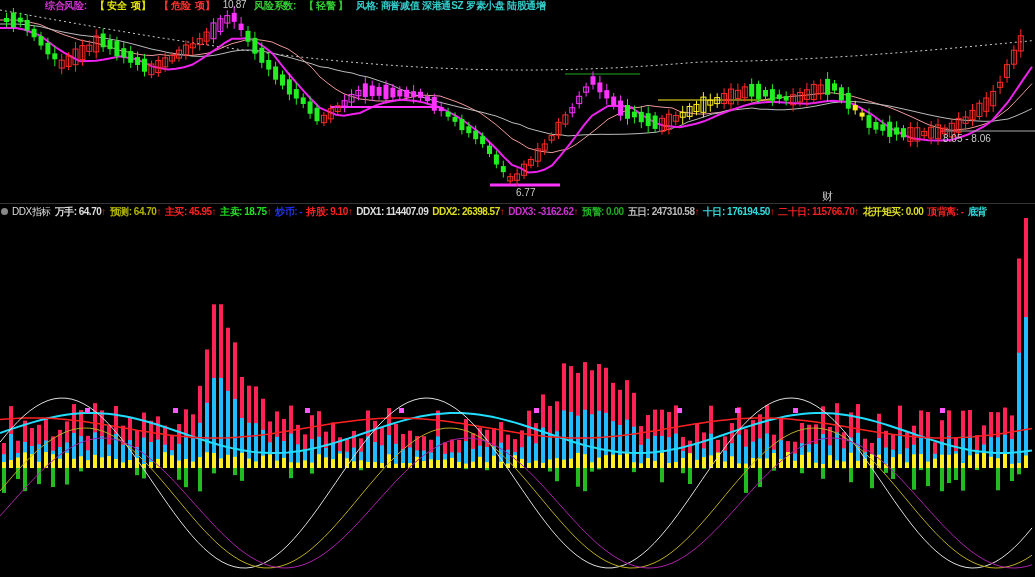  Describe the element at coordinates (31, 211) in the screenshot. I see `indicator-name: DDX指标` at that location.